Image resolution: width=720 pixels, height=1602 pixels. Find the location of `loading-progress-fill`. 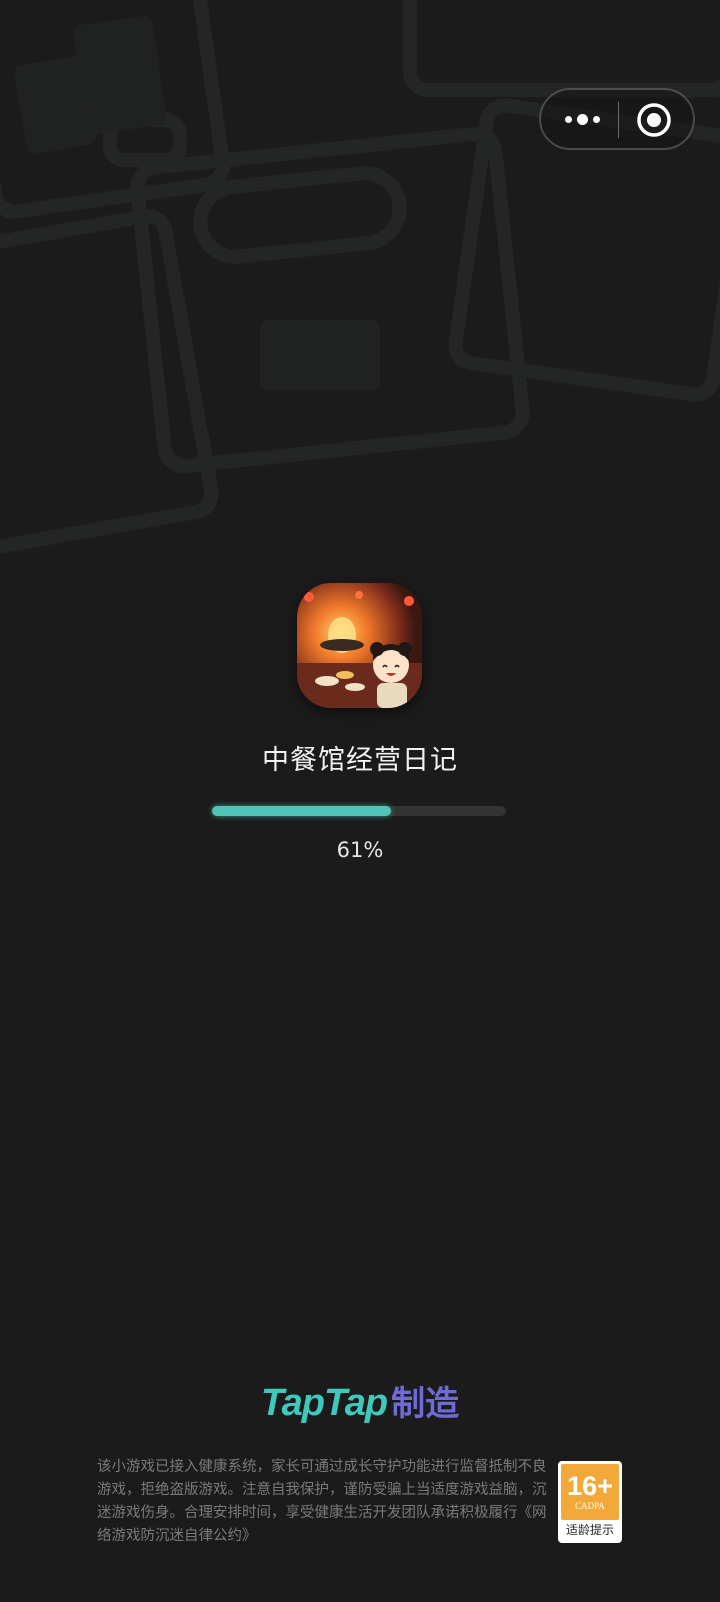

loading-progress-fill is located at coordinates (302, 811).